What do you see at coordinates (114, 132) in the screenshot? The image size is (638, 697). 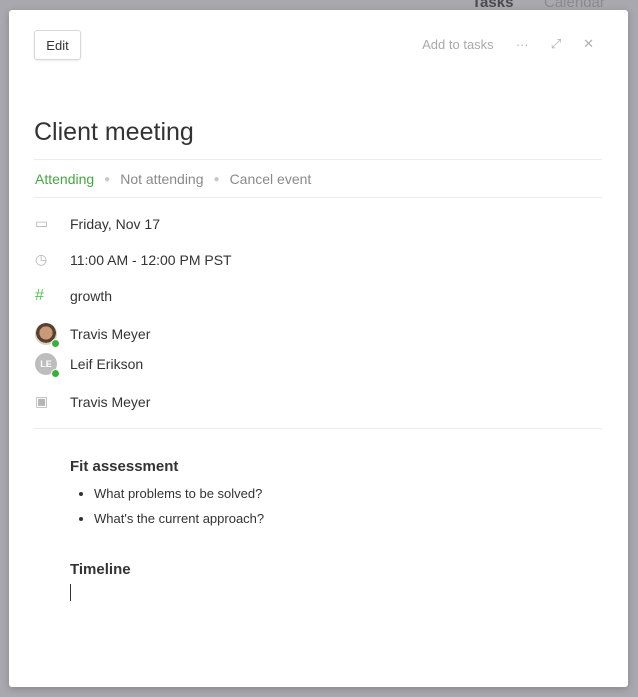 I see `event-title: Client meeting` at bounding box center [114, 132].